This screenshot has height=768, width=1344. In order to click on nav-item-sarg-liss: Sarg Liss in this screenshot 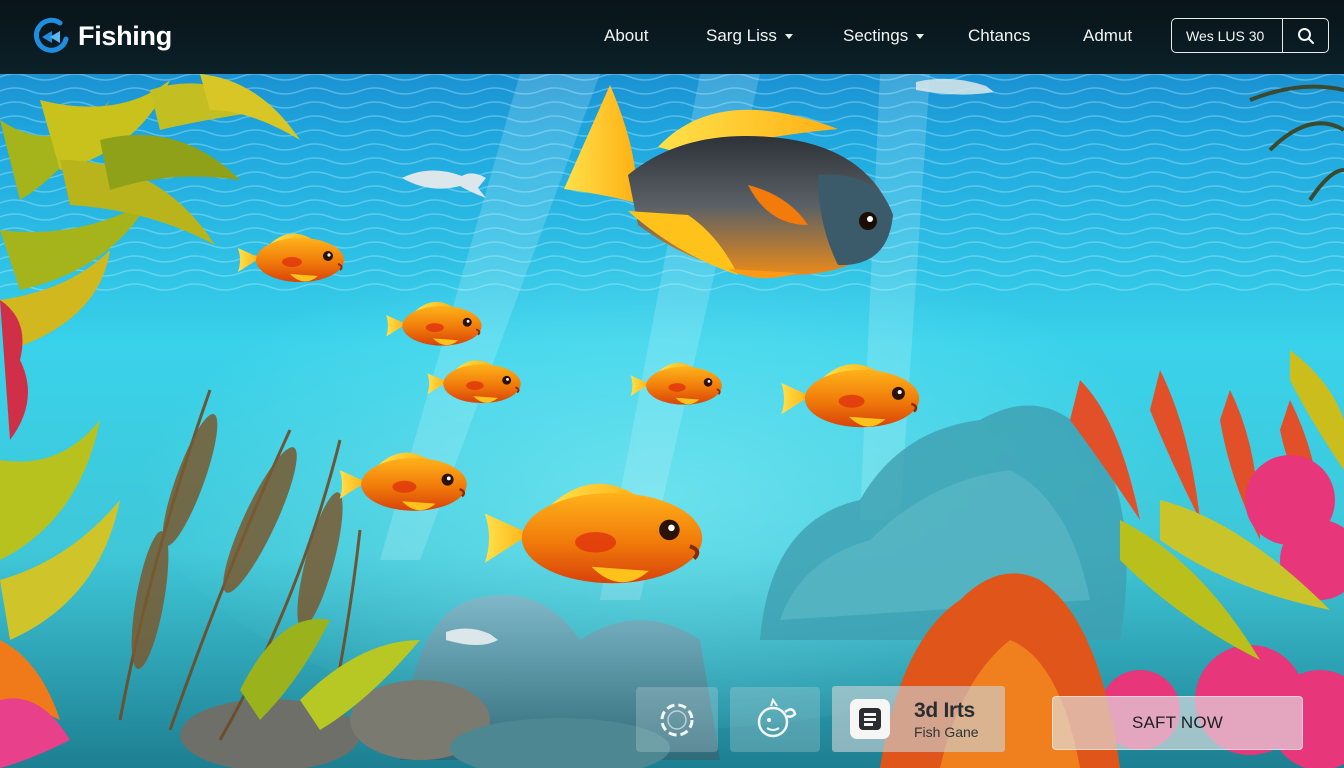, I will do `click(749, 36)`.